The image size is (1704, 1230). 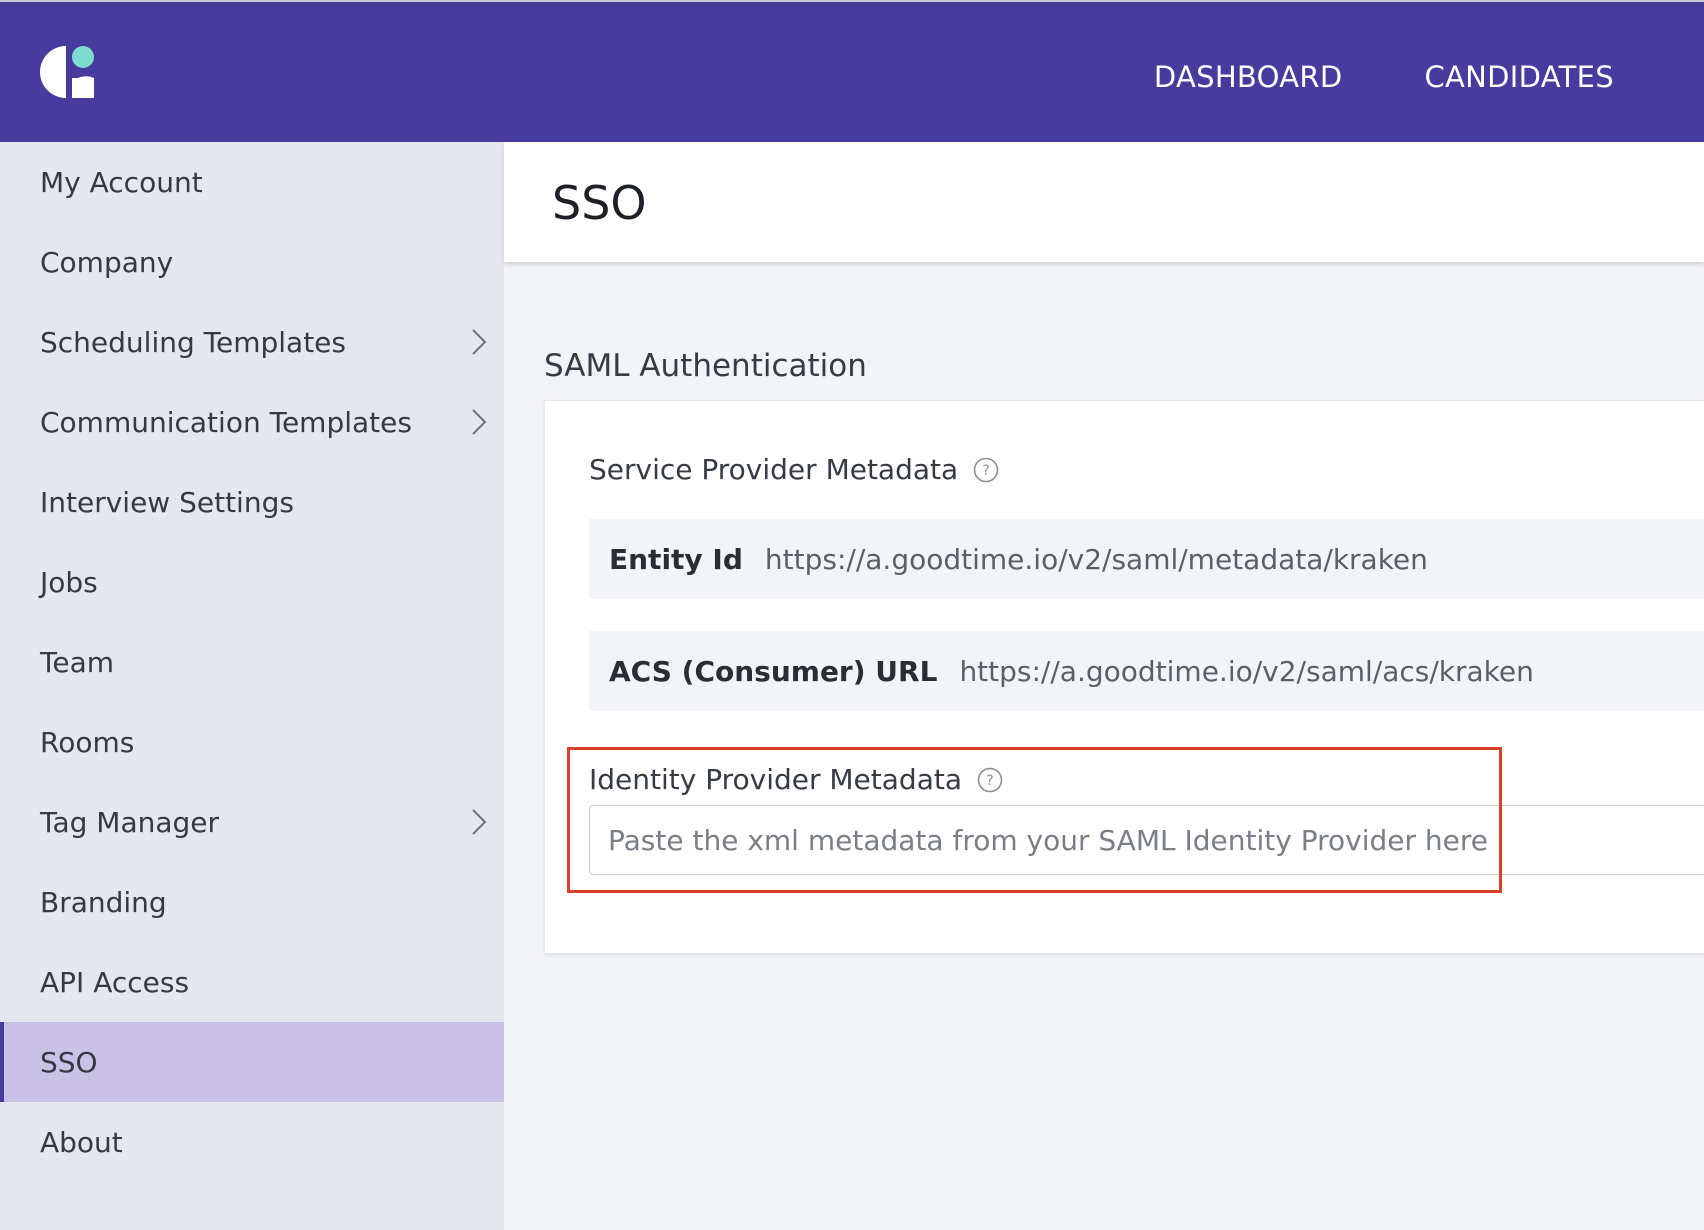 I want to click on sidebar-item-jobs: Jobs, so click(x=252, y=582).